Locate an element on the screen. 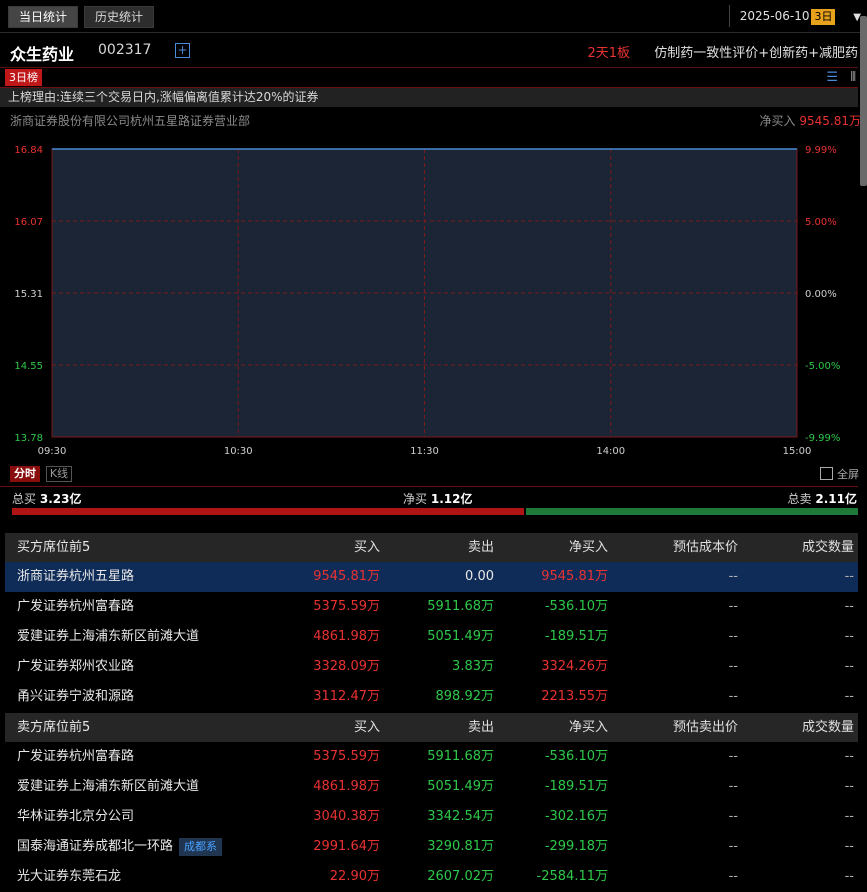 The width and height of the screenshot is (867, 892). buy-amount: 3328.09万 is located at coordinates (346, 666).